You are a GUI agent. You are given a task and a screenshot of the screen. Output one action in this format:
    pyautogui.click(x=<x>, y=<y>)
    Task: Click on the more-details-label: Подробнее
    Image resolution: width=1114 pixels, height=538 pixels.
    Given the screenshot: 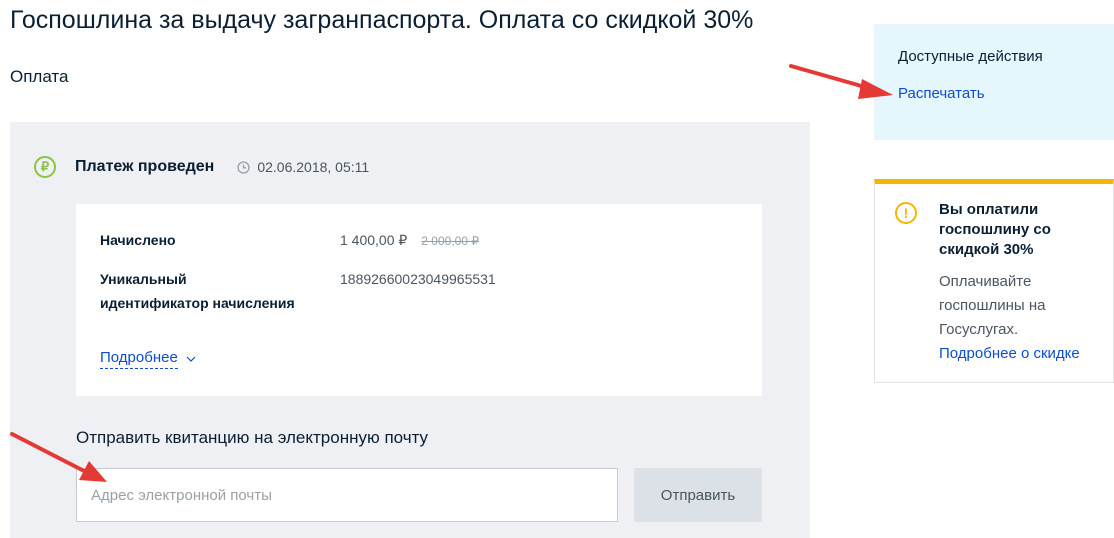 What is the action you would take?
    pyautogui.click(x=139, y=358)
    